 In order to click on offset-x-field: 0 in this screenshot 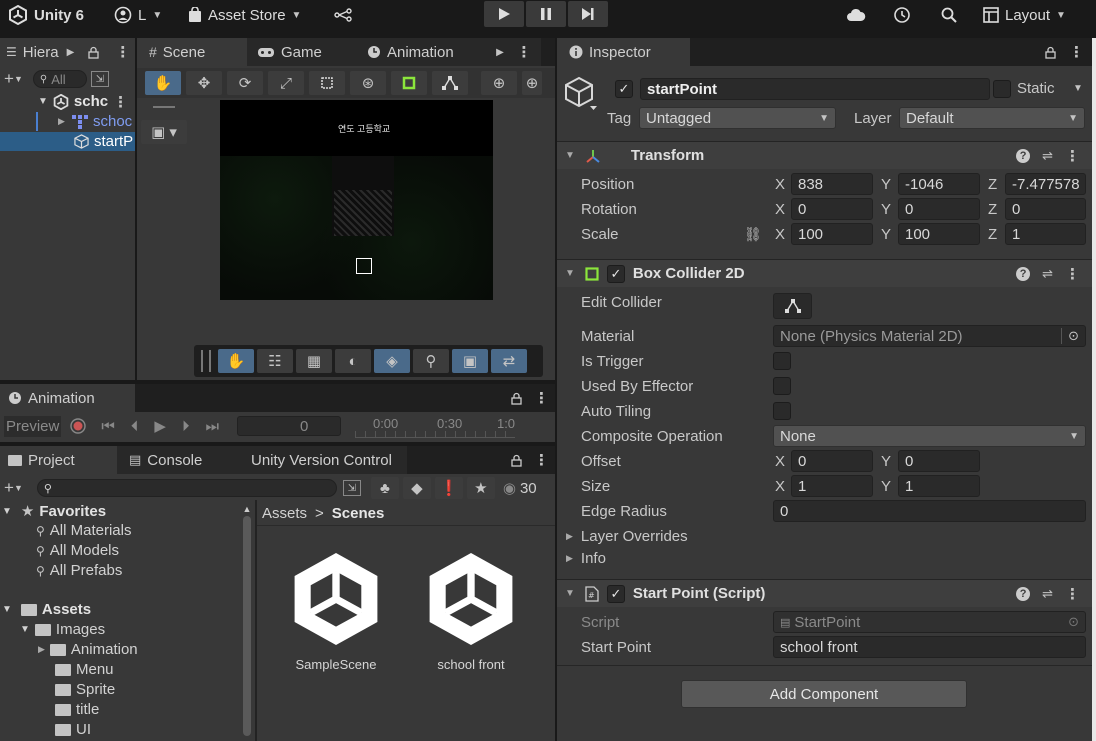, I will do `click(832, 461)`.